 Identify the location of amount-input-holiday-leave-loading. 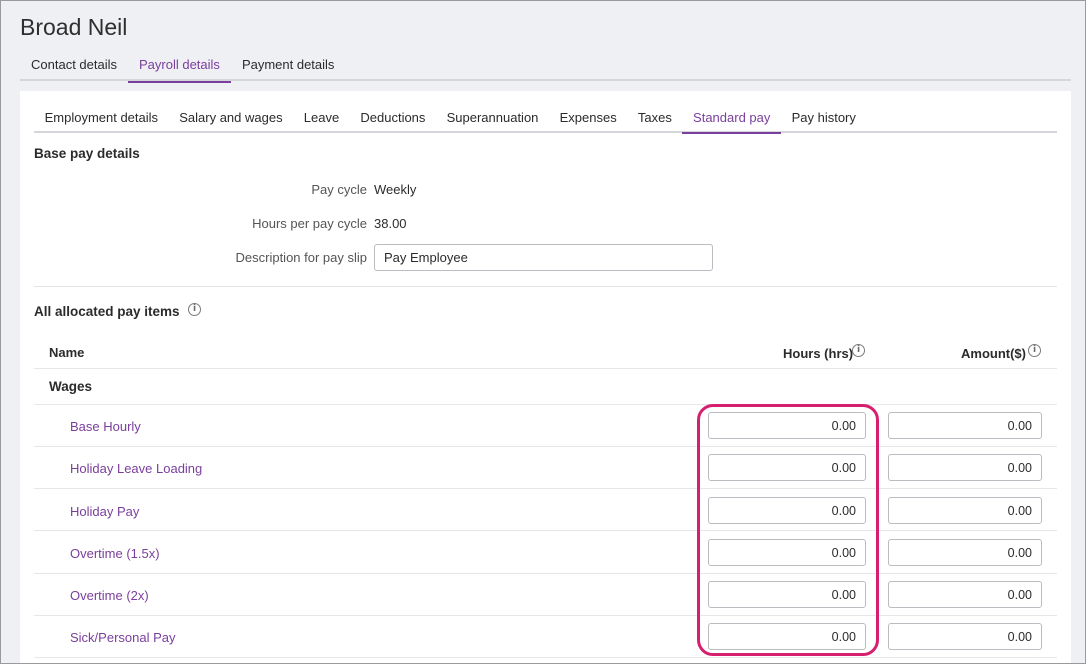
(965, 467).